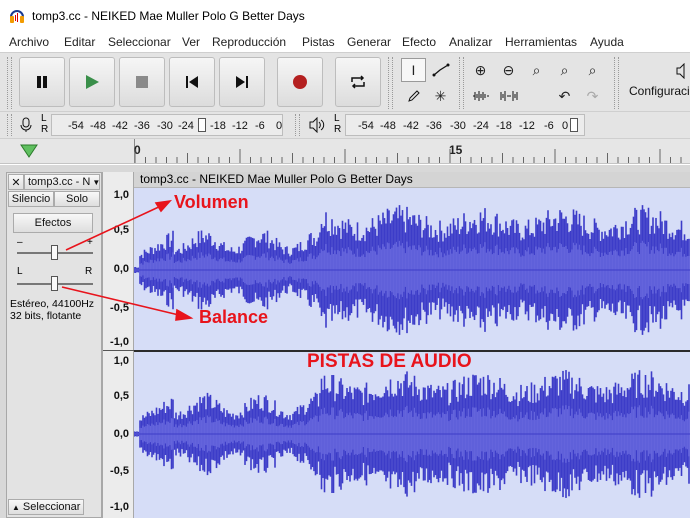 Image resolution: width=690 pixels, height=518 pixels. What do you see at coordinates (127, 260) in the screenshot?
I see `annotation-arrows` at bounding box center [127, 260].